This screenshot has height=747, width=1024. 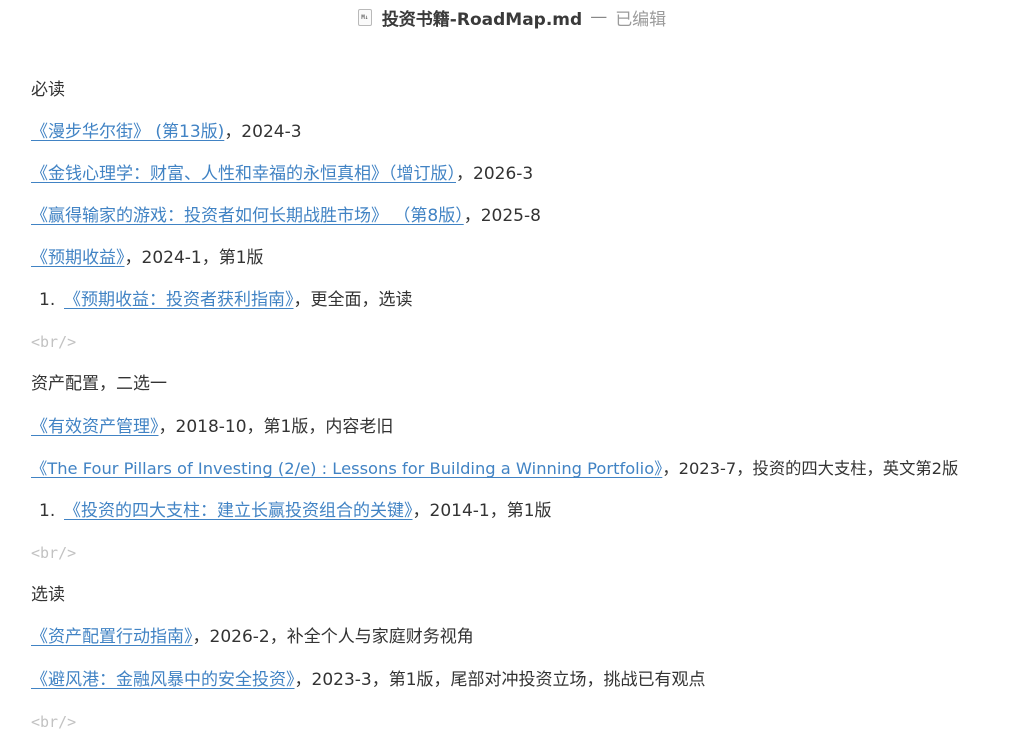 What do you see at coordinates (495, 174) in the screenshot?
I see `book-note: ，2026-3` at bounding box center [495, 174].